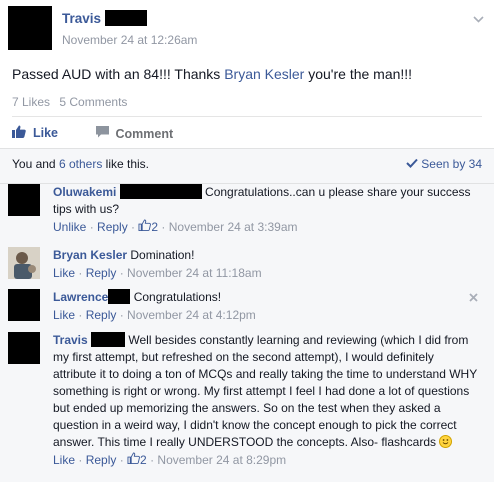  What do you see at coordinates (144, 133) in the screenshot?
I see `comment-button-label: Comment` at bounding box center [144, 133].